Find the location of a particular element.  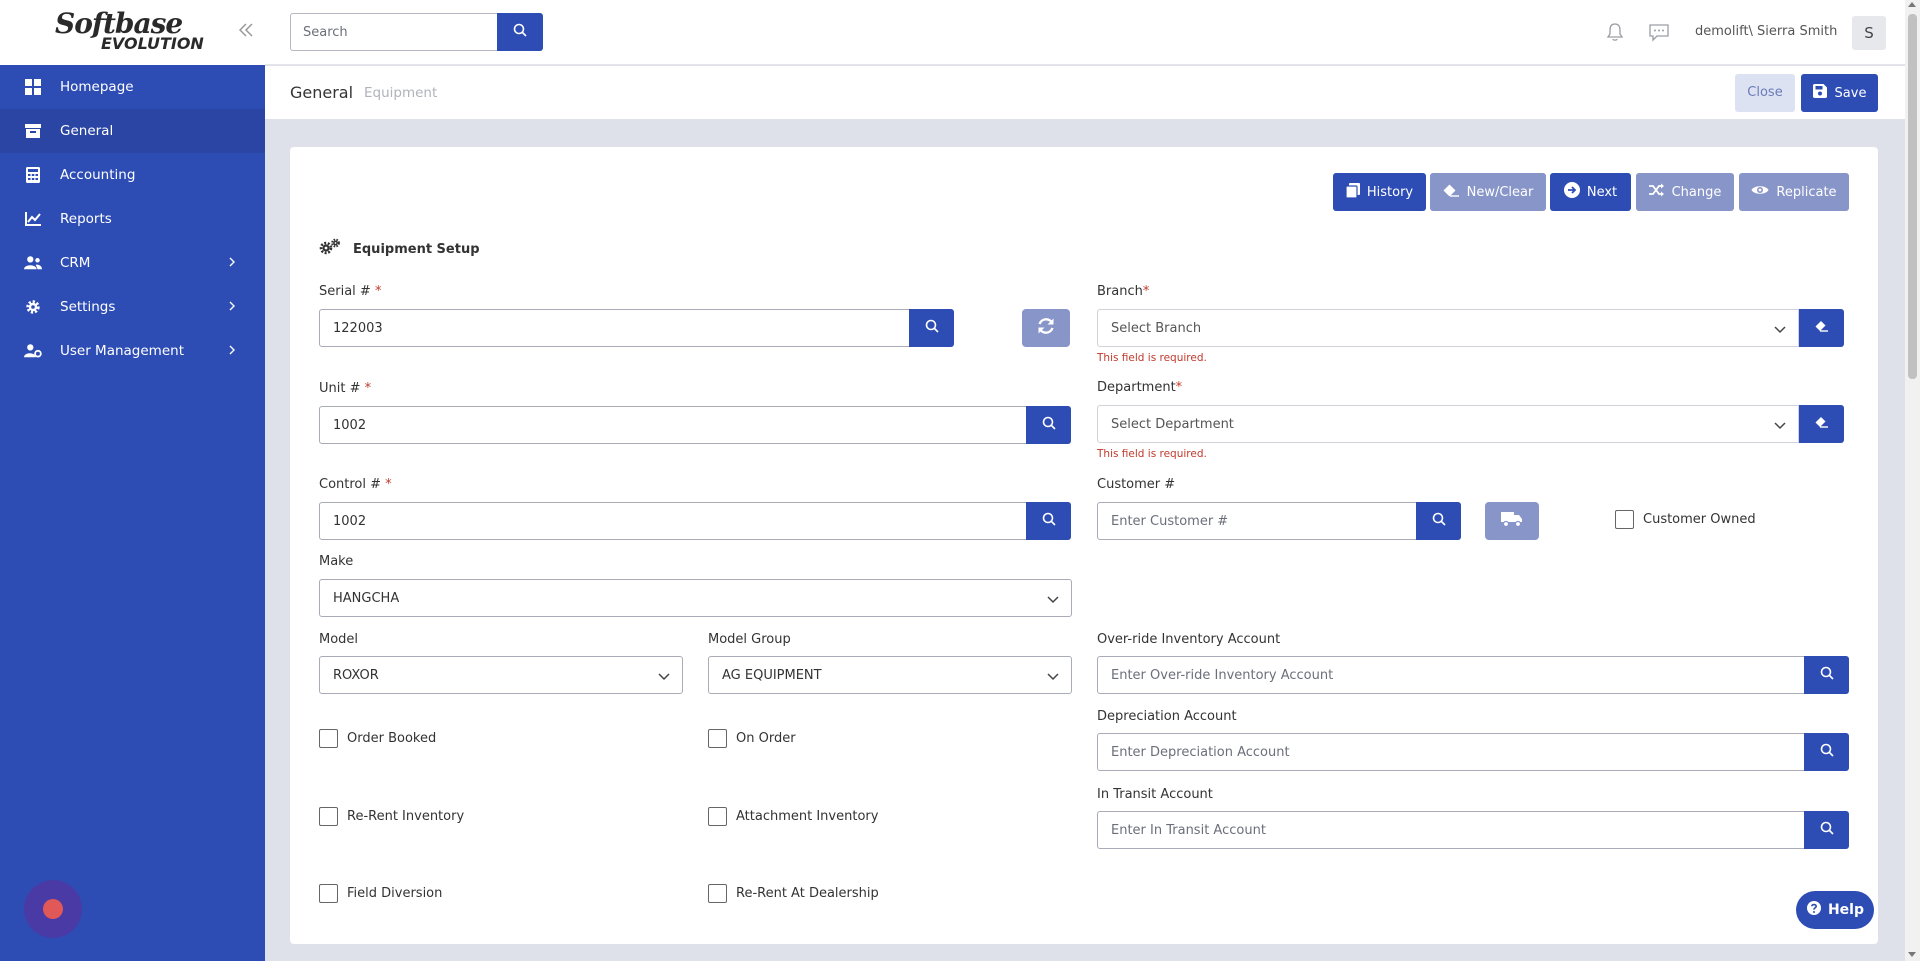

users-icon is located at coordinates (33, 263).